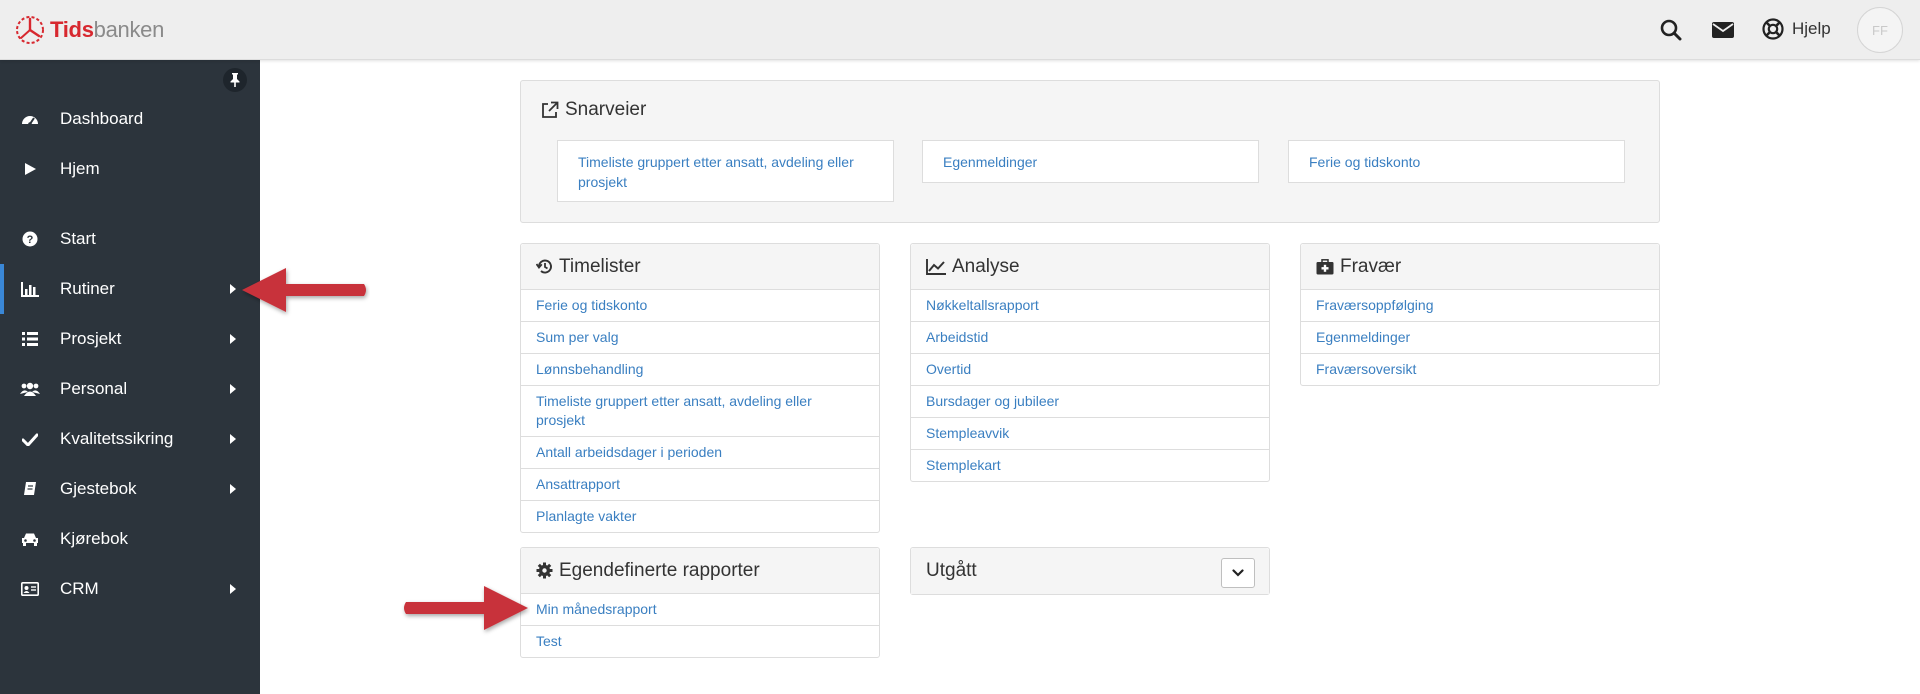 The width and height of the screenshot is (1920, 694). Describe the element at coordinates (30, 339) in the screenshot. I see `list-icon` at that location.